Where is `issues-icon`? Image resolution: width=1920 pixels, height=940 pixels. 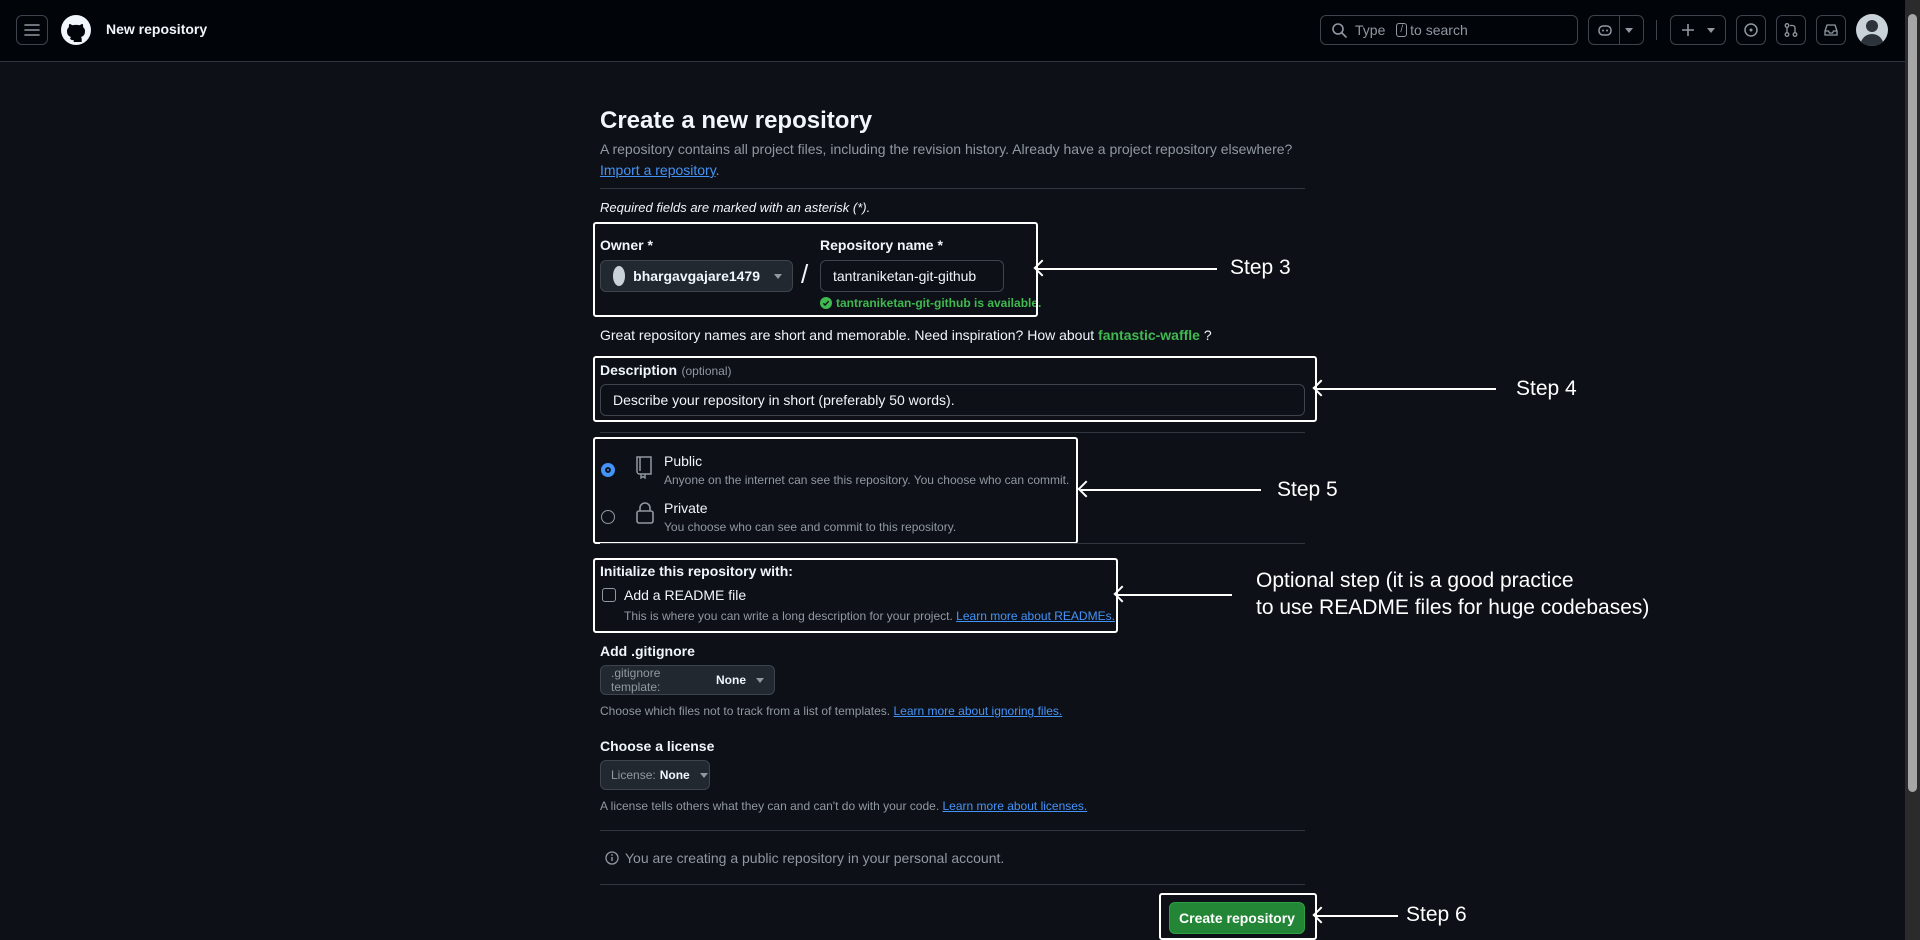 issues-icon is located at coordinates (1751, 30).